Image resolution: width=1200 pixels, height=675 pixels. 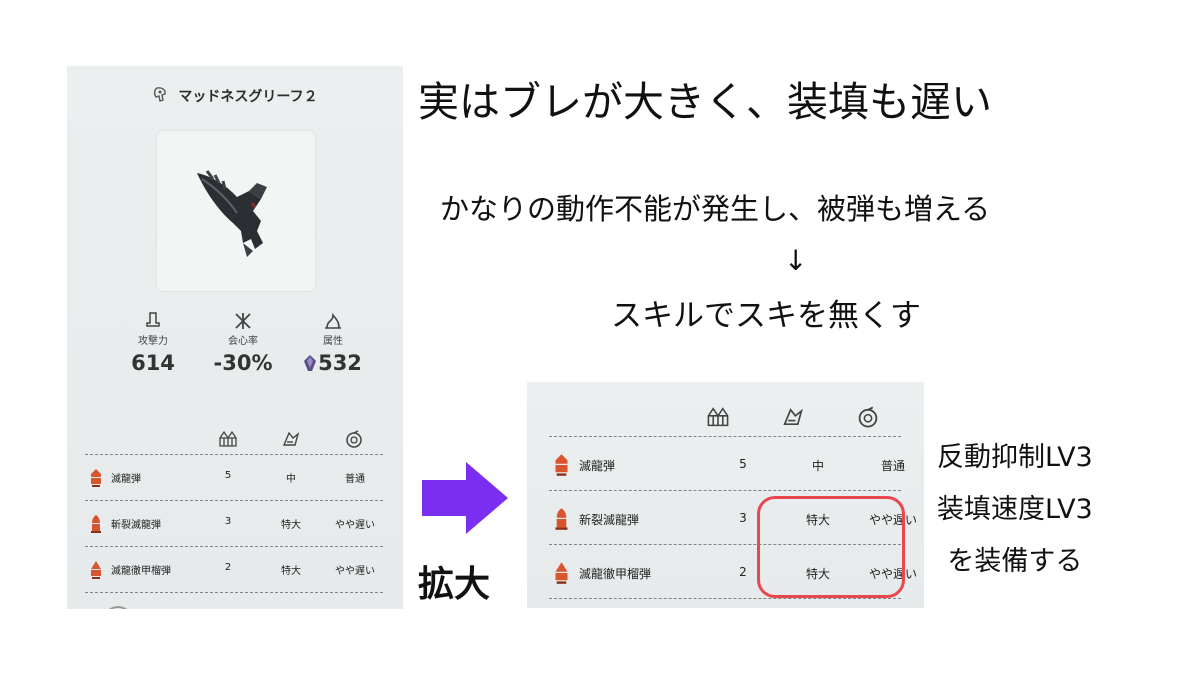 I want to click on table-divider, so click(x=234, y=597).